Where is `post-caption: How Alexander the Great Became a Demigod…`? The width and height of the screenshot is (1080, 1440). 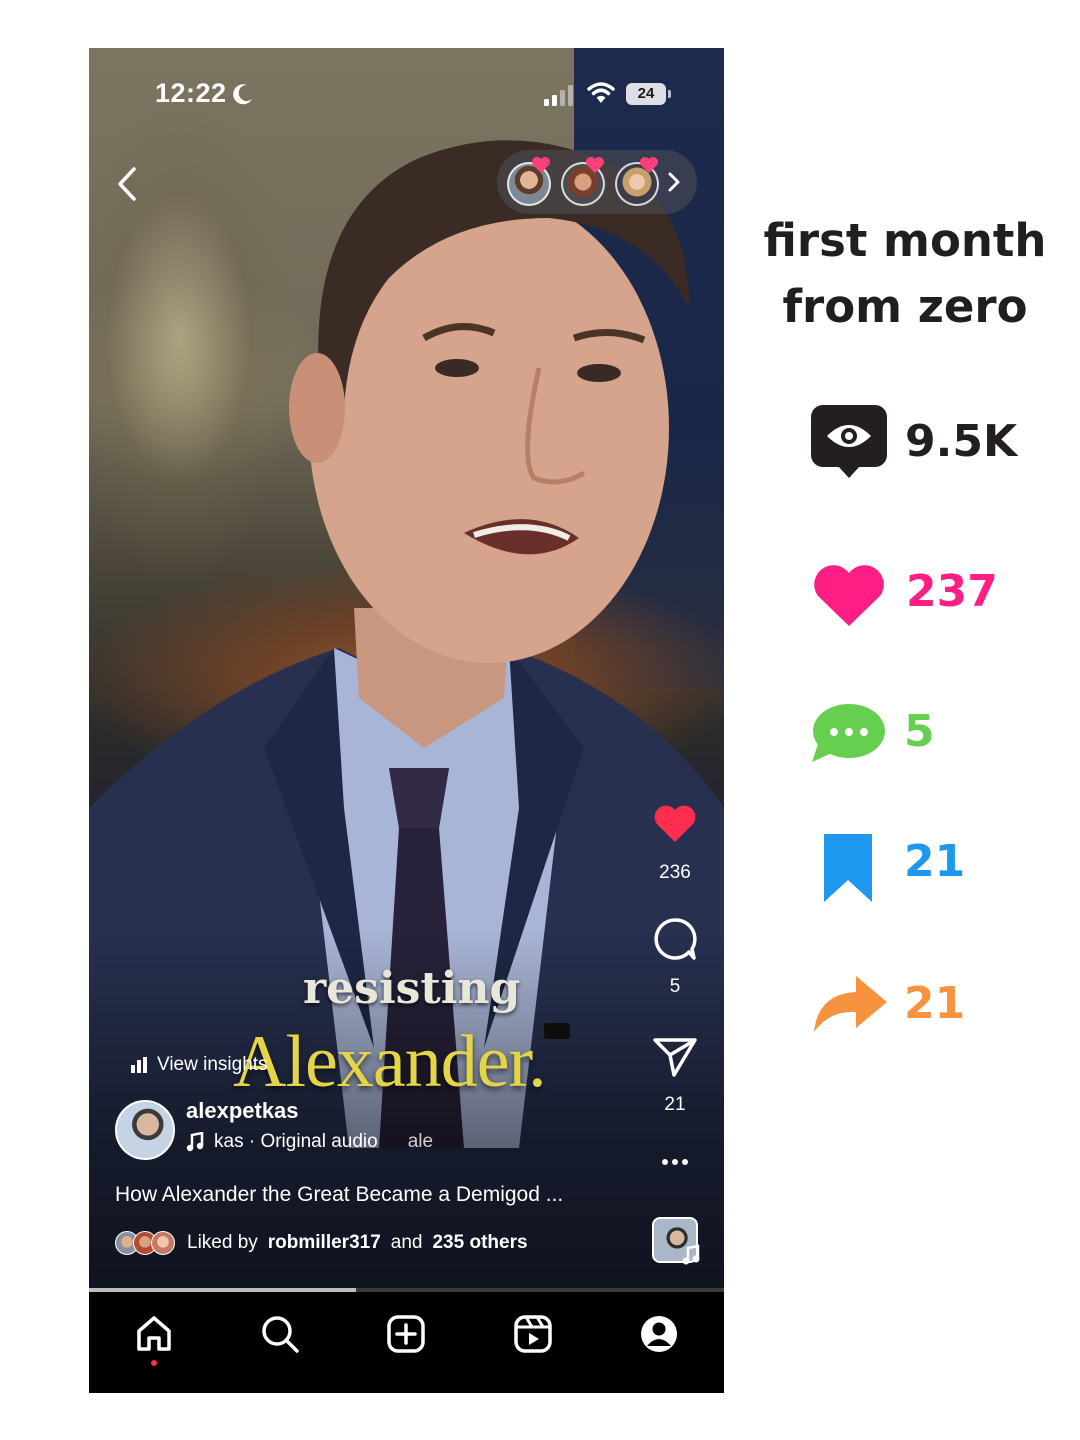 post-caption: How Alexander the Great Became a Demigod… is located at coordinates (339, 1195).